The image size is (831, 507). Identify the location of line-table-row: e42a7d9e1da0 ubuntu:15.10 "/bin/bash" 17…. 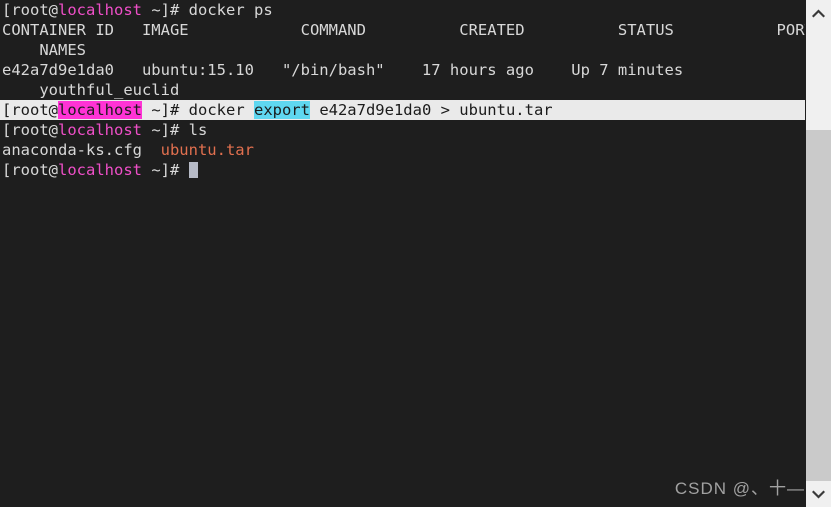
(402, 70).